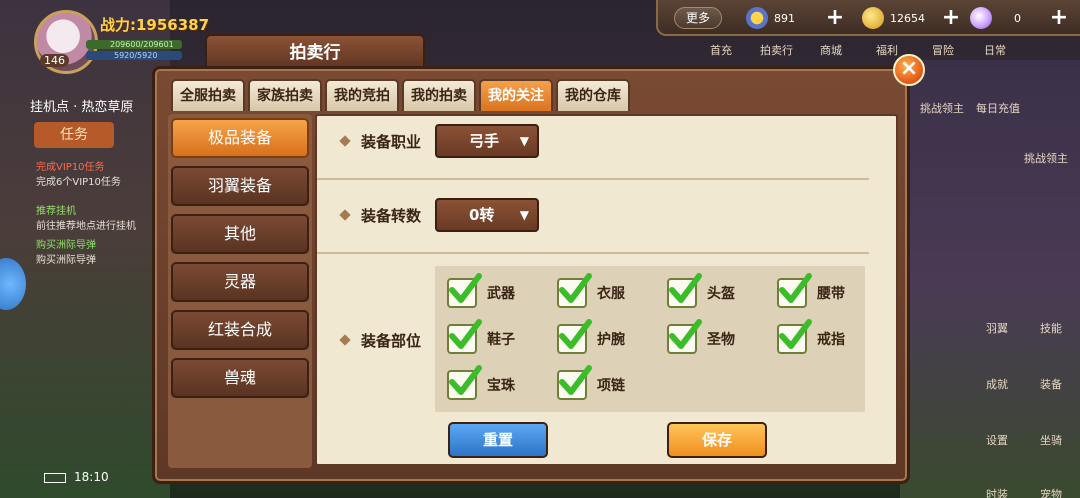 The width and height of the screenshot is (1080, 498). I want to click on part-belt: 腰带, so click(811, 290).